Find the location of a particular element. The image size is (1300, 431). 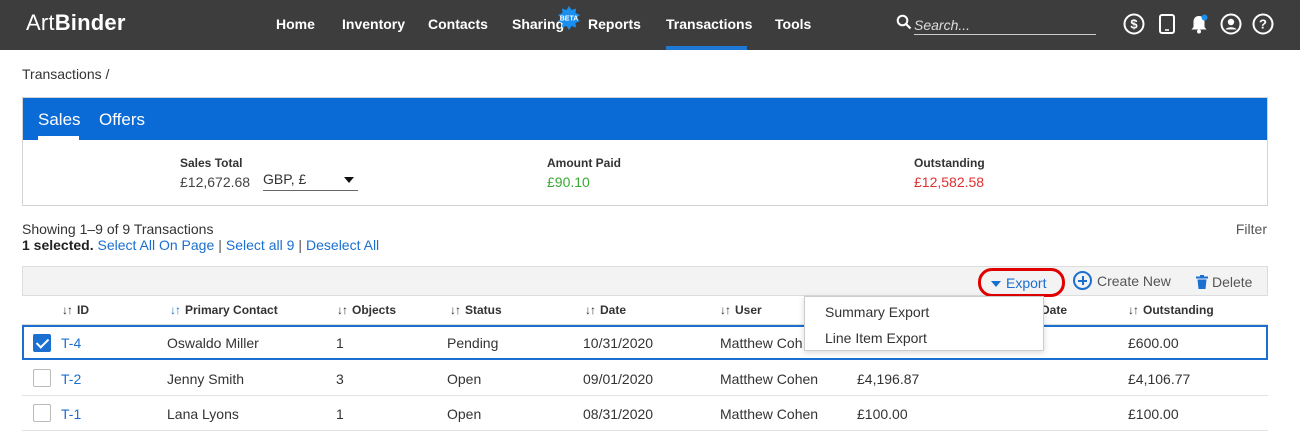

sales-total-label: Sales Total is located at coordinates (211, 163).